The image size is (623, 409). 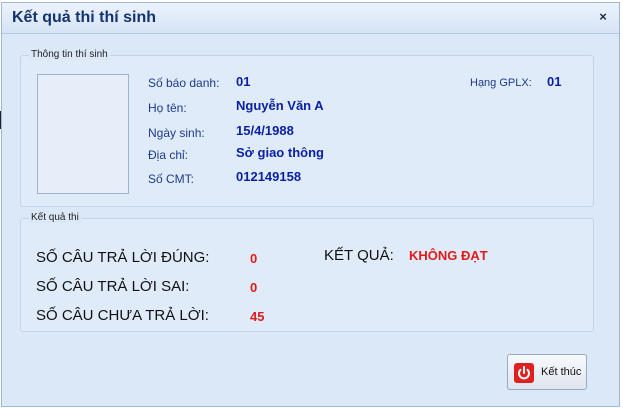 I want to click on finish-button: Kết thúc, so click(x=547, y=372).